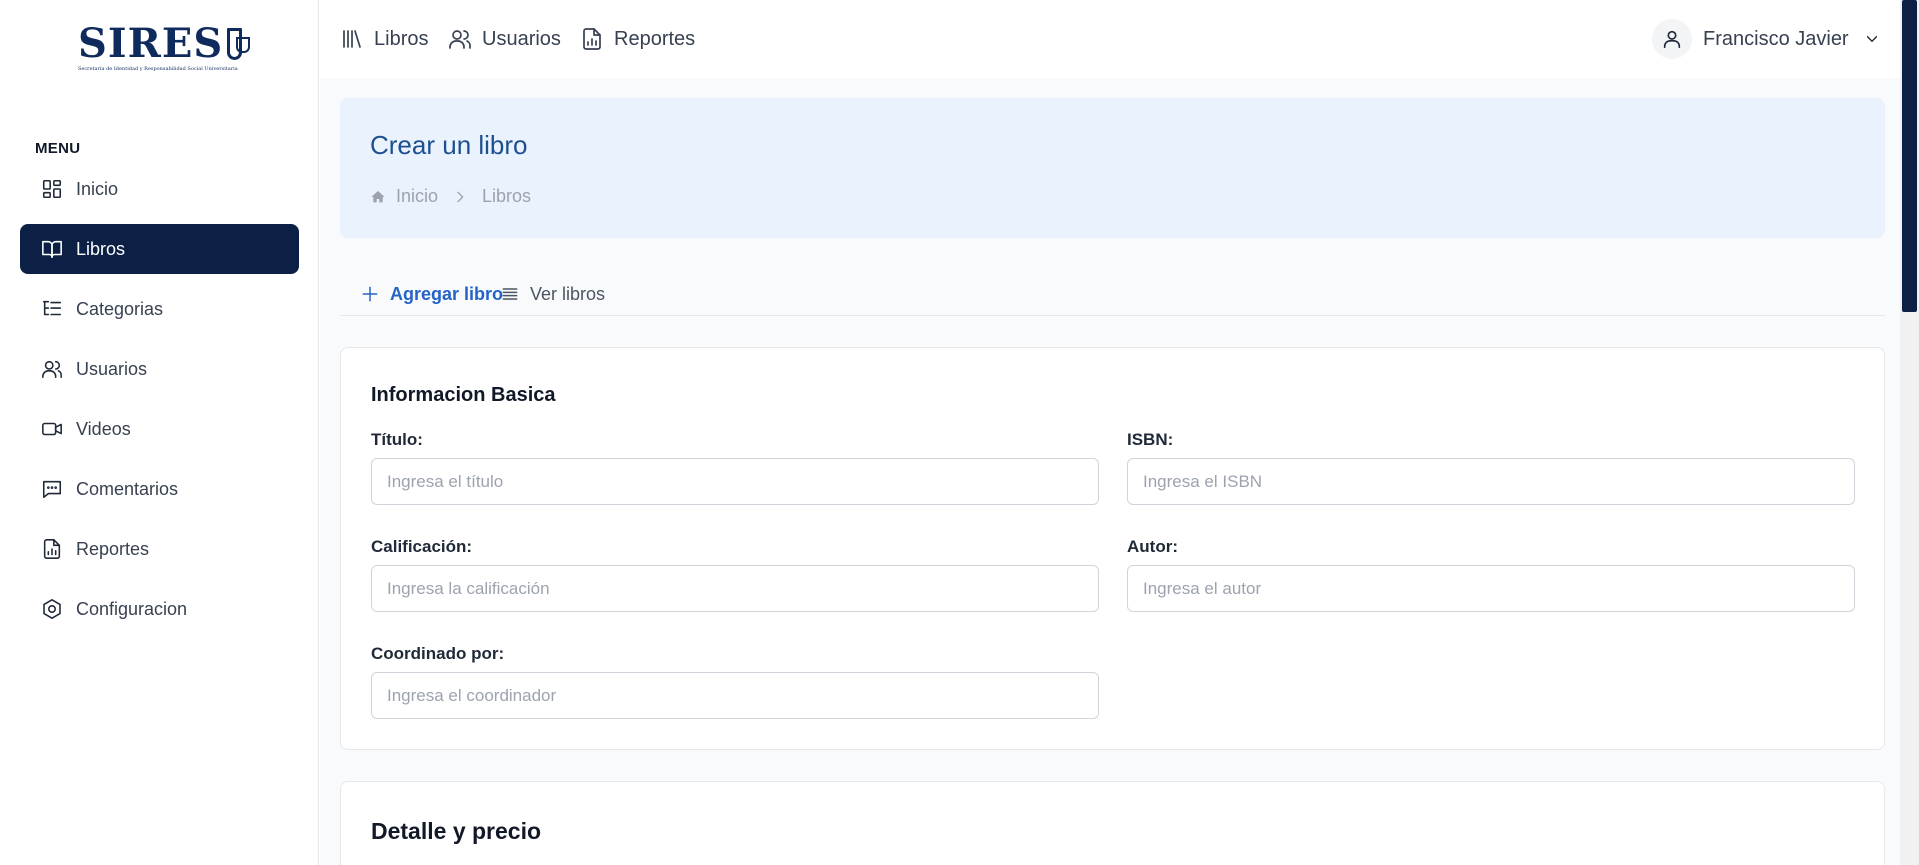 The image size is (1919, 865). I want to click on header-link-reportes: Reportes, so click(637, 39).